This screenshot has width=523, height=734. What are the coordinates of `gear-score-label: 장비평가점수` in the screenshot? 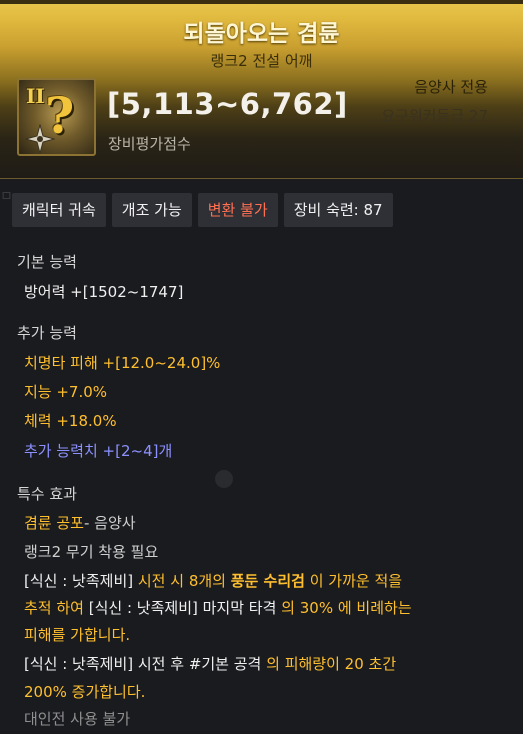 It's located at (149, 144).